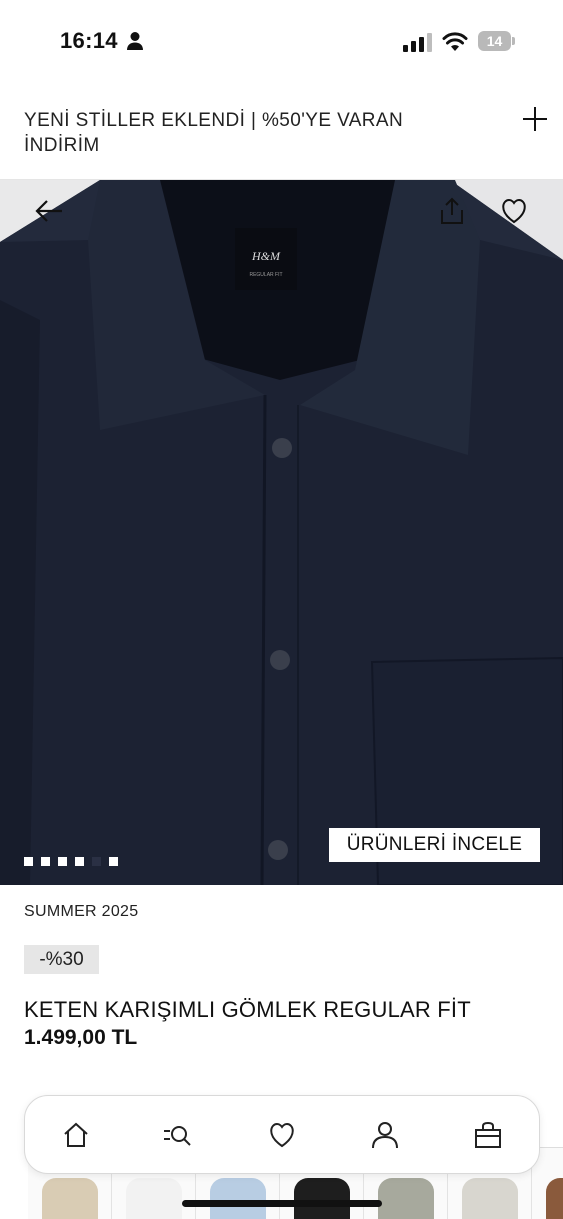  I want to click on label-brand: H&M, so click(266, 256).